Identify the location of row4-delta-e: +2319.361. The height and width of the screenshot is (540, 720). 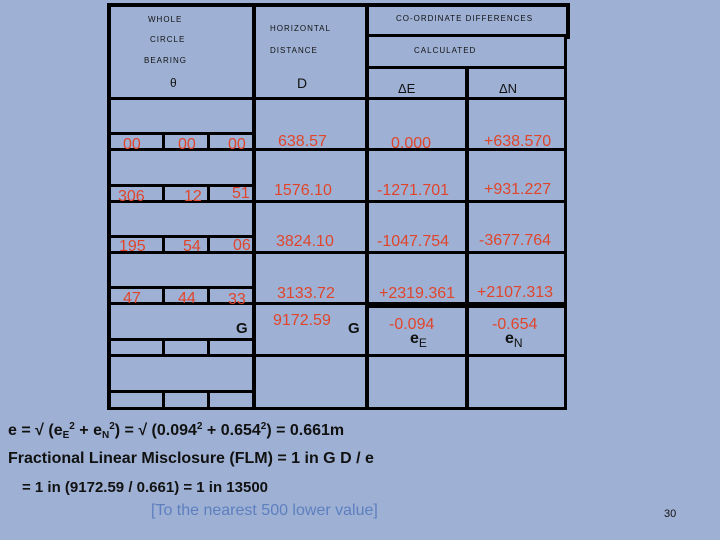
(417, 293).